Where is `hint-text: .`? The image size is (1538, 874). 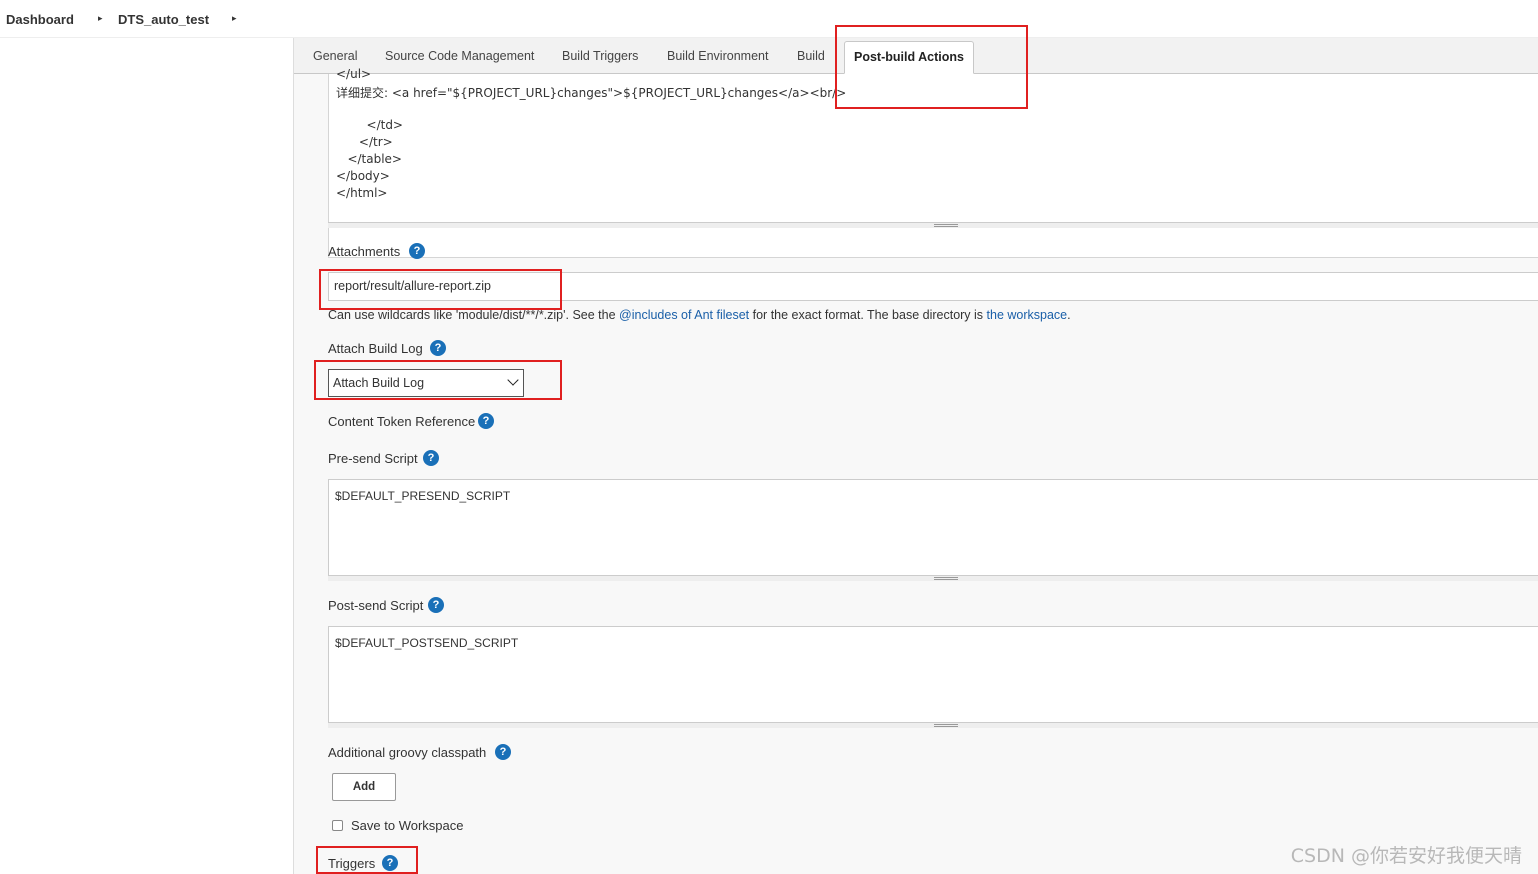
hint-text: . is located at coordinates (1069, 315).